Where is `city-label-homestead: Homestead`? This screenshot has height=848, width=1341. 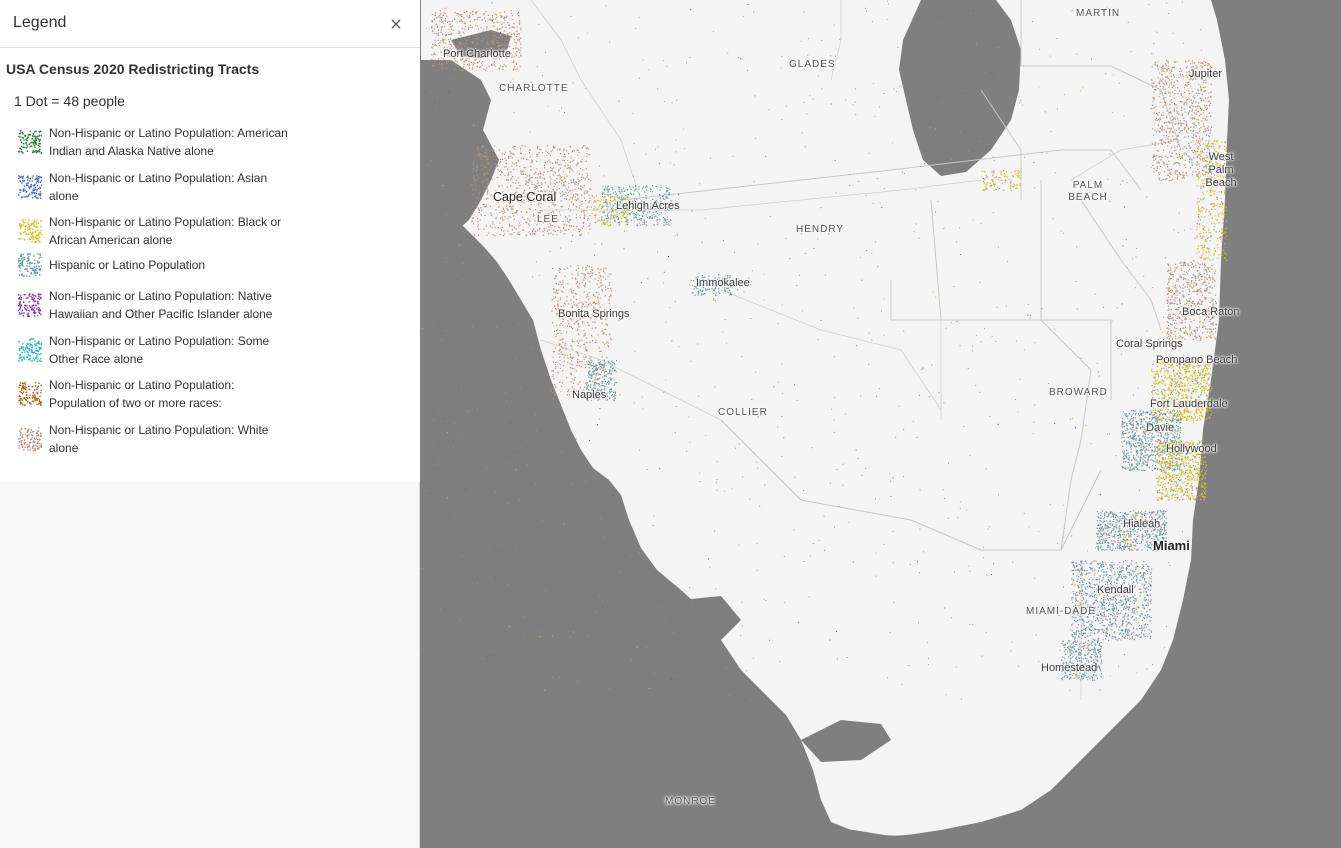 city-label-homestead: Homestead is located at coordinates (1069, 668).